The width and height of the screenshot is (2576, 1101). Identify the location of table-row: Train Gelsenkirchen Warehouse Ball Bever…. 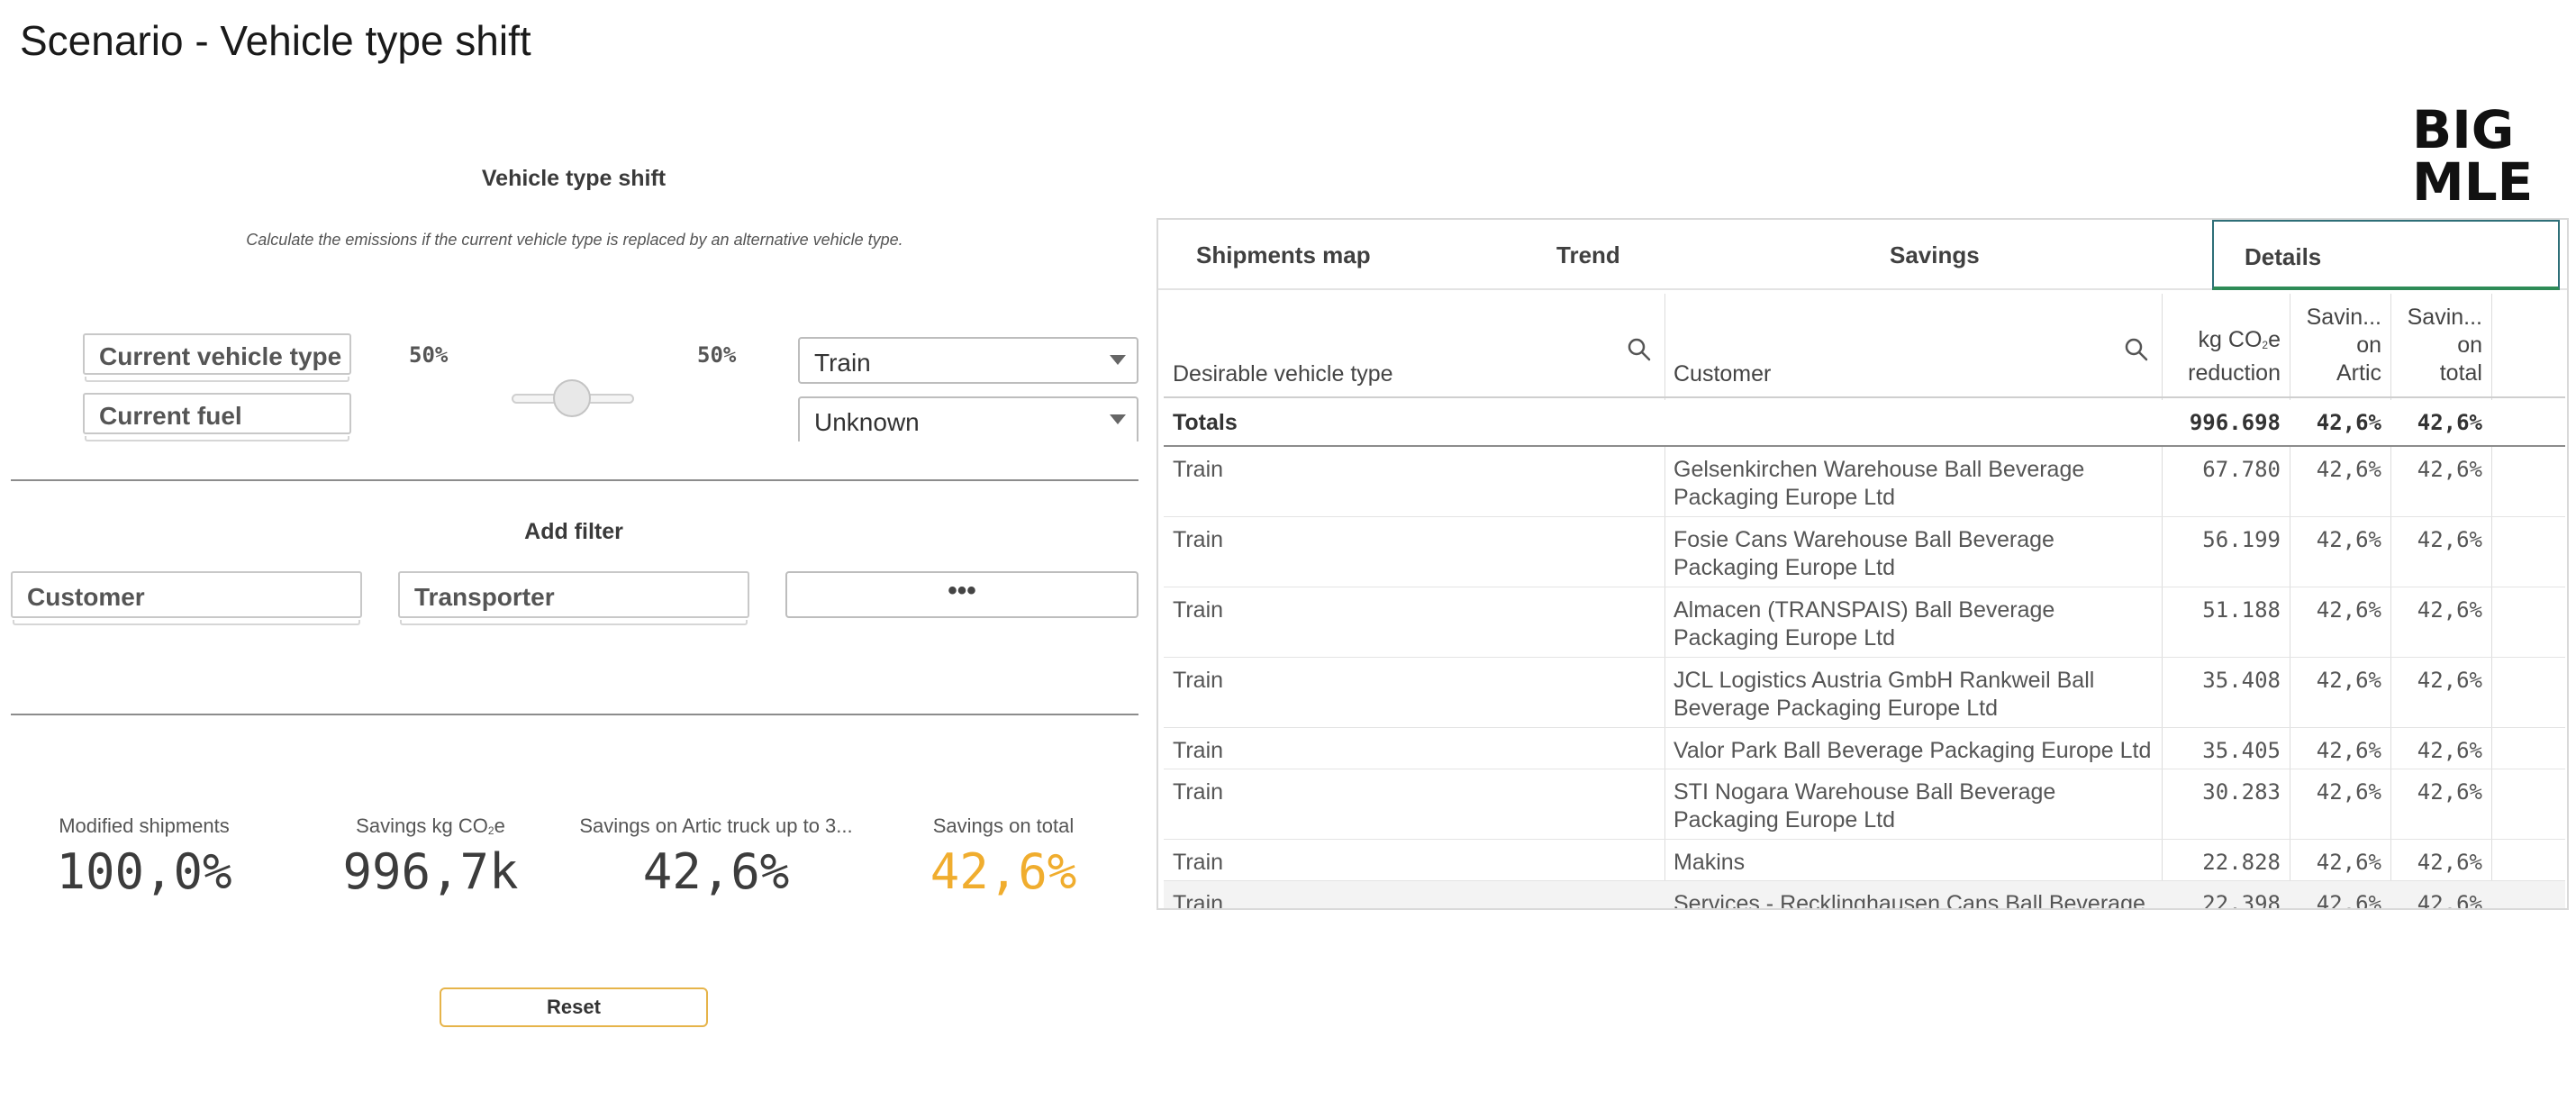
(1864, 482).